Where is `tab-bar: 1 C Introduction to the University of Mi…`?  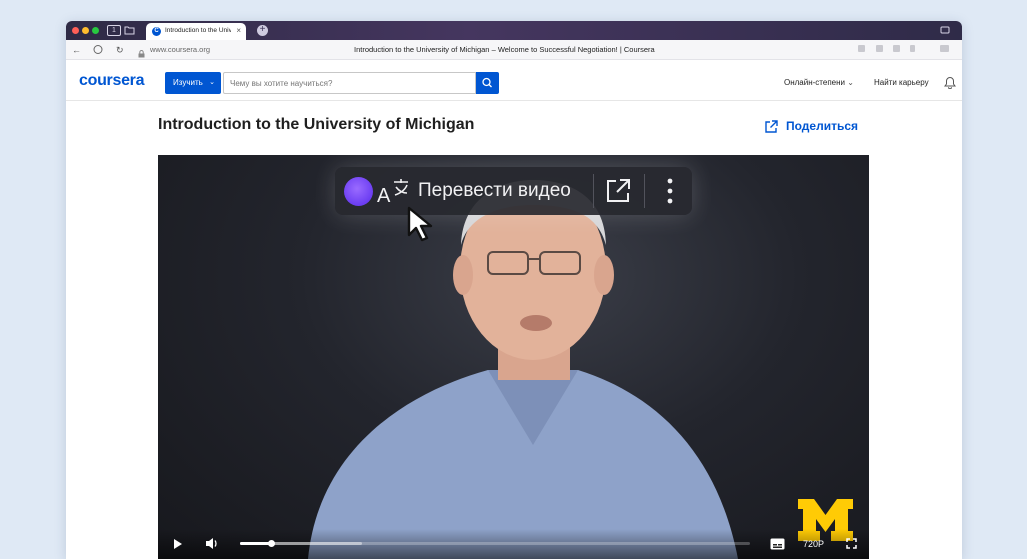 tab-bar: 1 C Introduction to the University of Mi… is located at coordinates (514, 30).